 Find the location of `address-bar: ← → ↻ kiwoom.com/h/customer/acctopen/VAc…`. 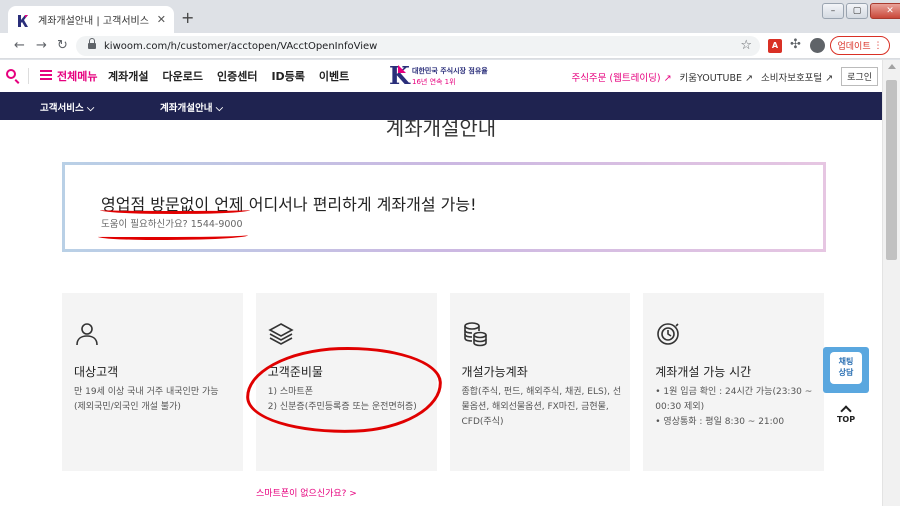

address-bar: ← → ↻ kiwoom.com/h/customer/acctopen/VAc… is located at coordinates (450, 46).